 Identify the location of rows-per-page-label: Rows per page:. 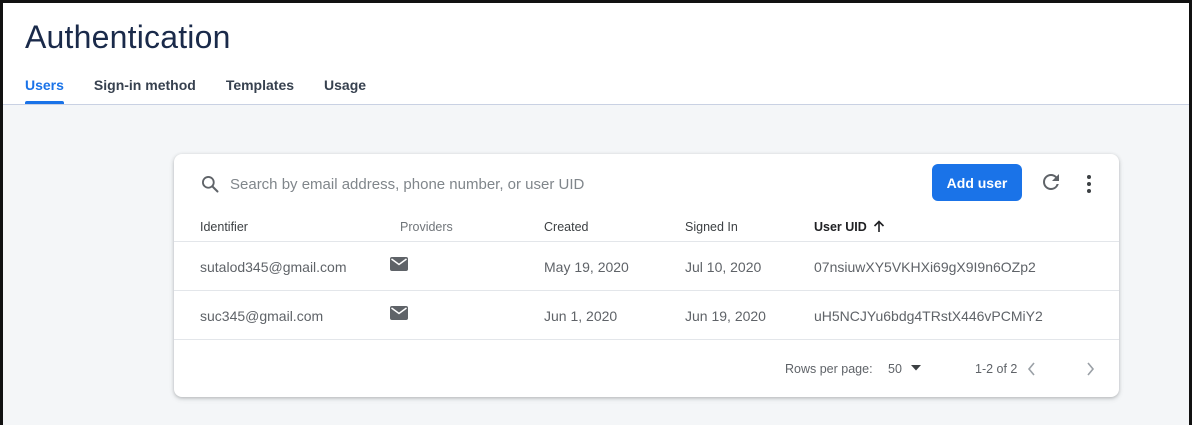
(829, 369).